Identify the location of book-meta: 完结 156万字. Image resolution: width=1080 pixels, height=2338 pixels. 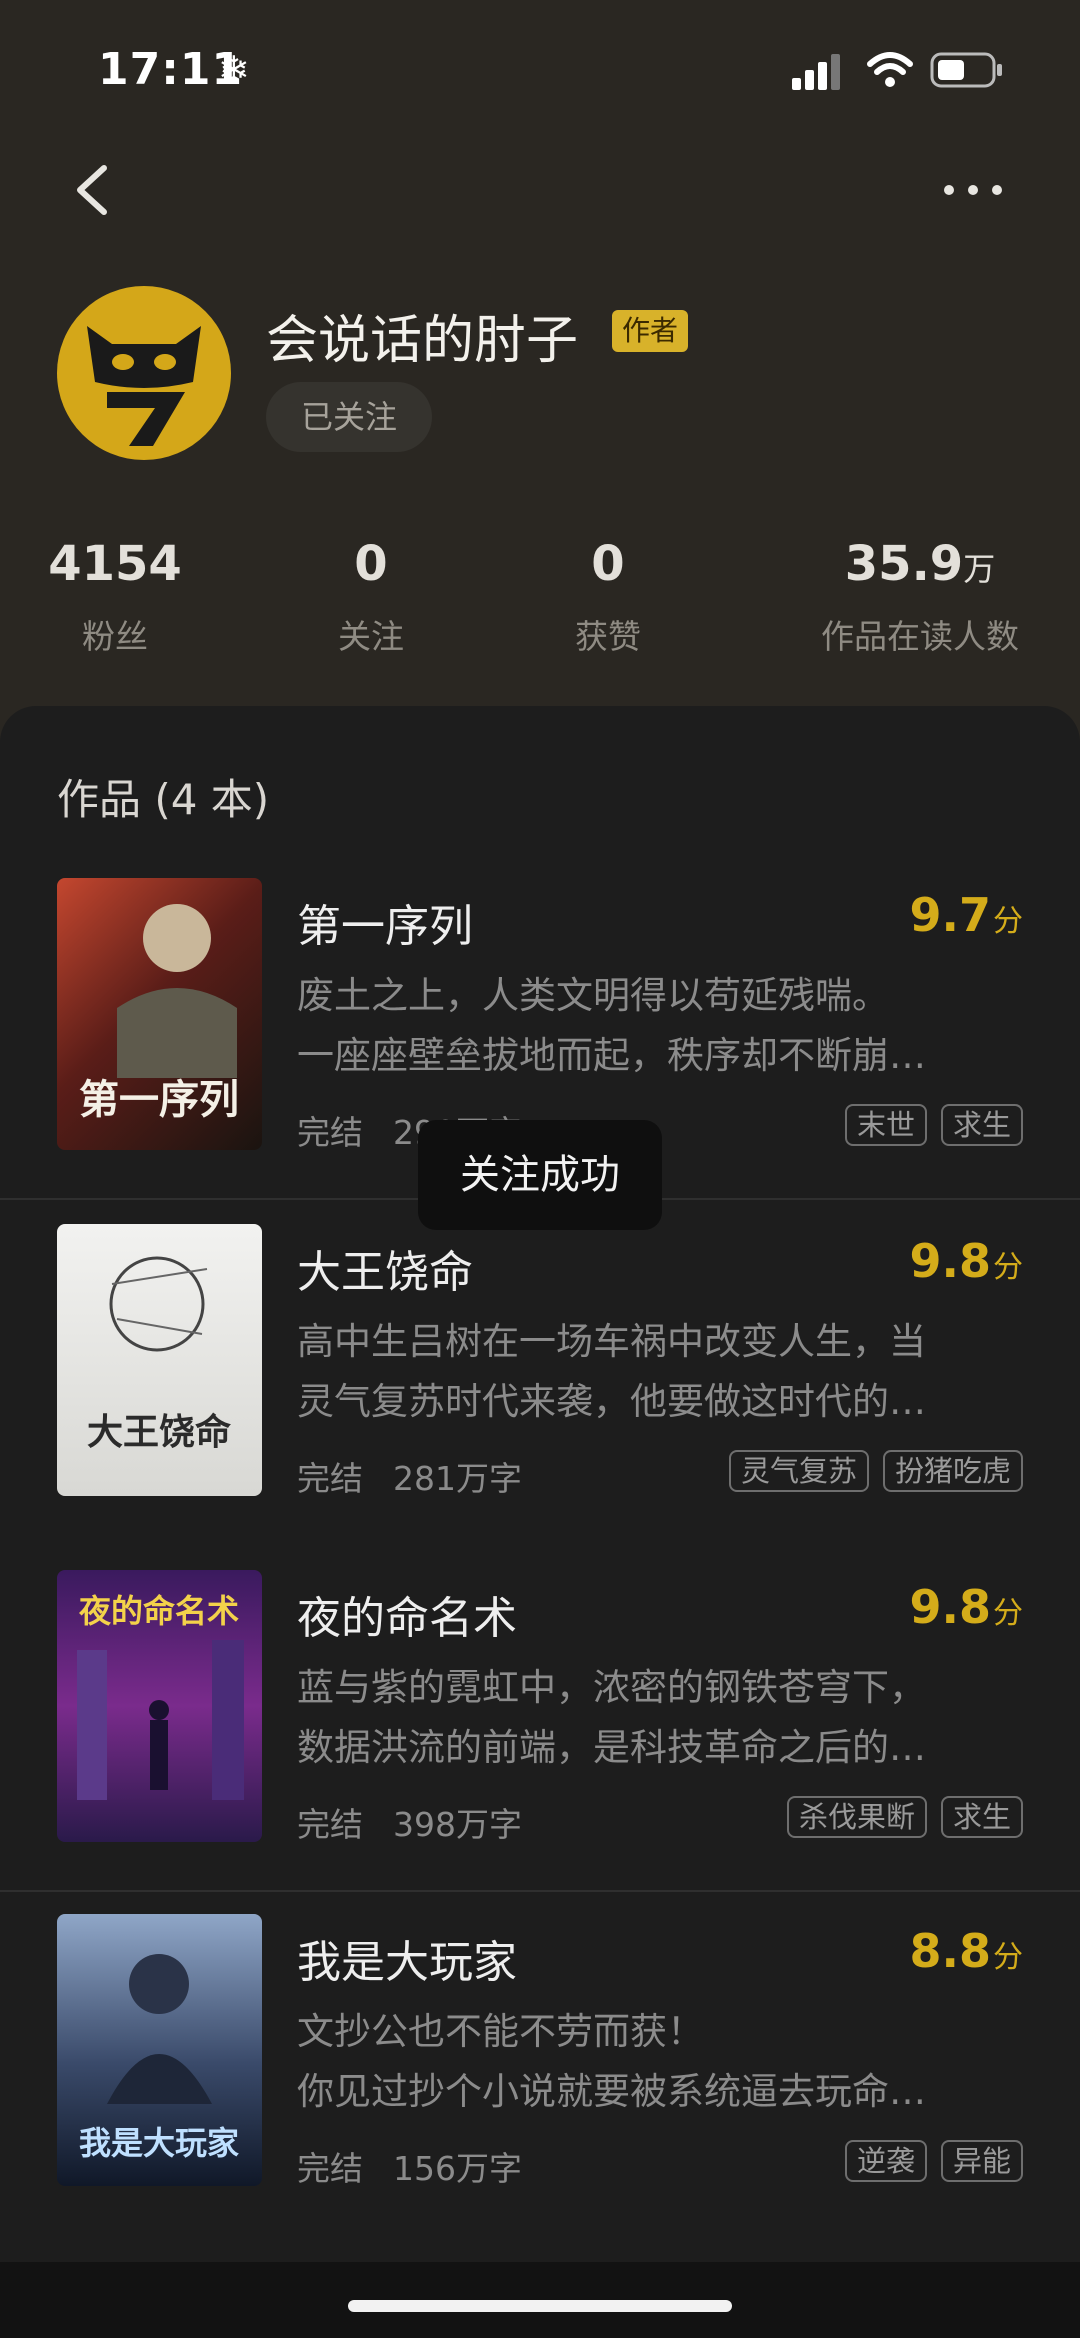
(409, 2168).